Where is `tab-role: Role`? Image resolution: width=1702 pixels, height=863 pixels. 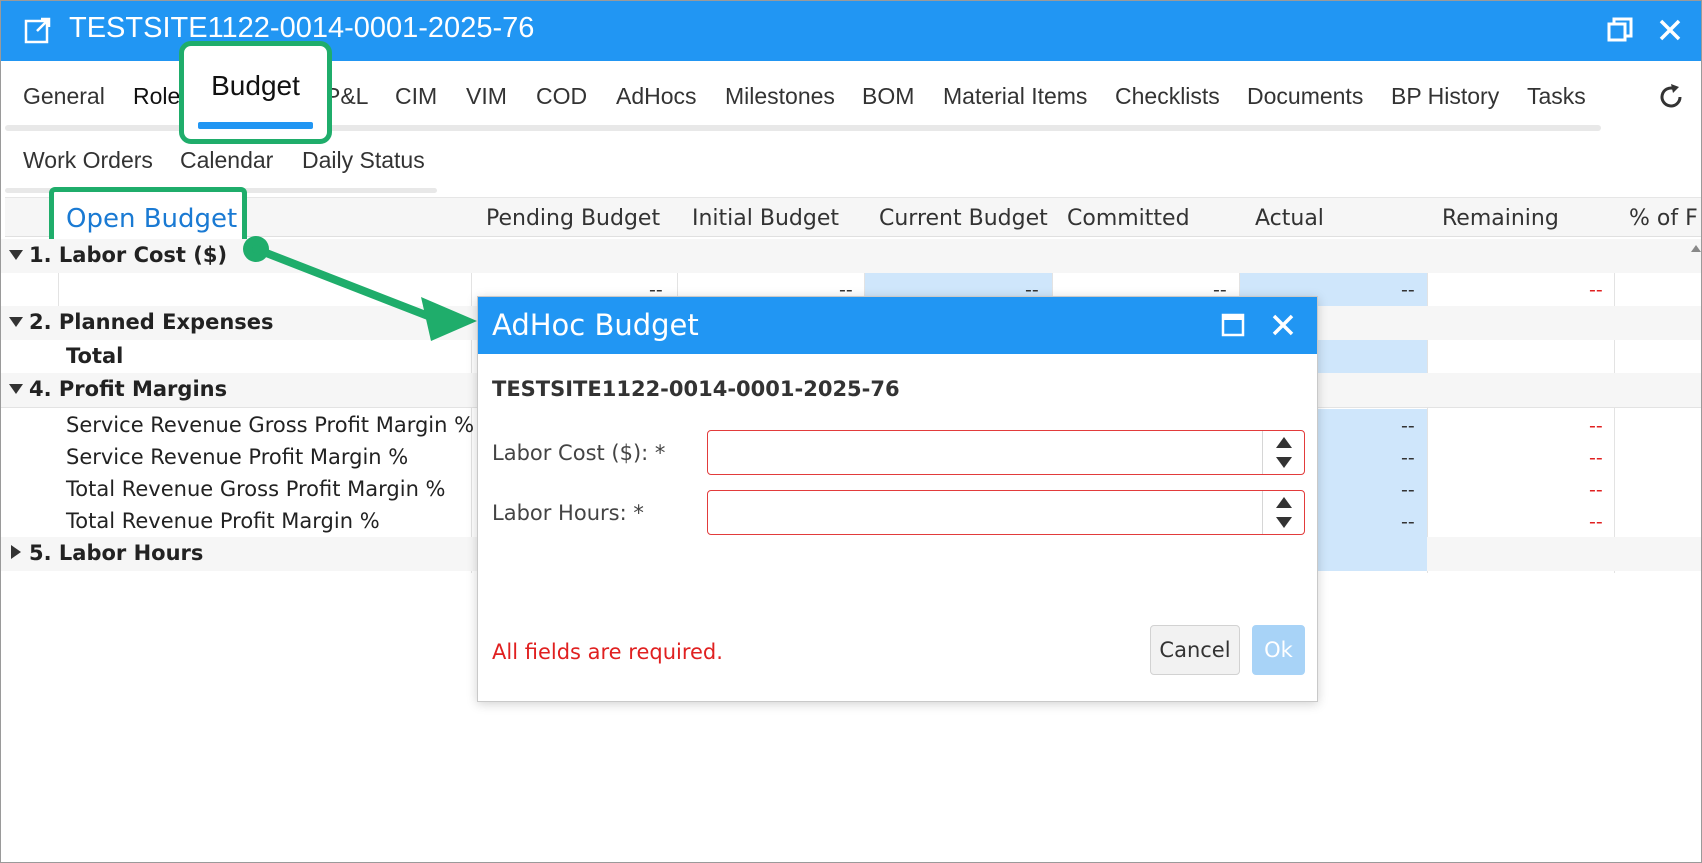
tab-role: Role is located at coordinates (156, 96).